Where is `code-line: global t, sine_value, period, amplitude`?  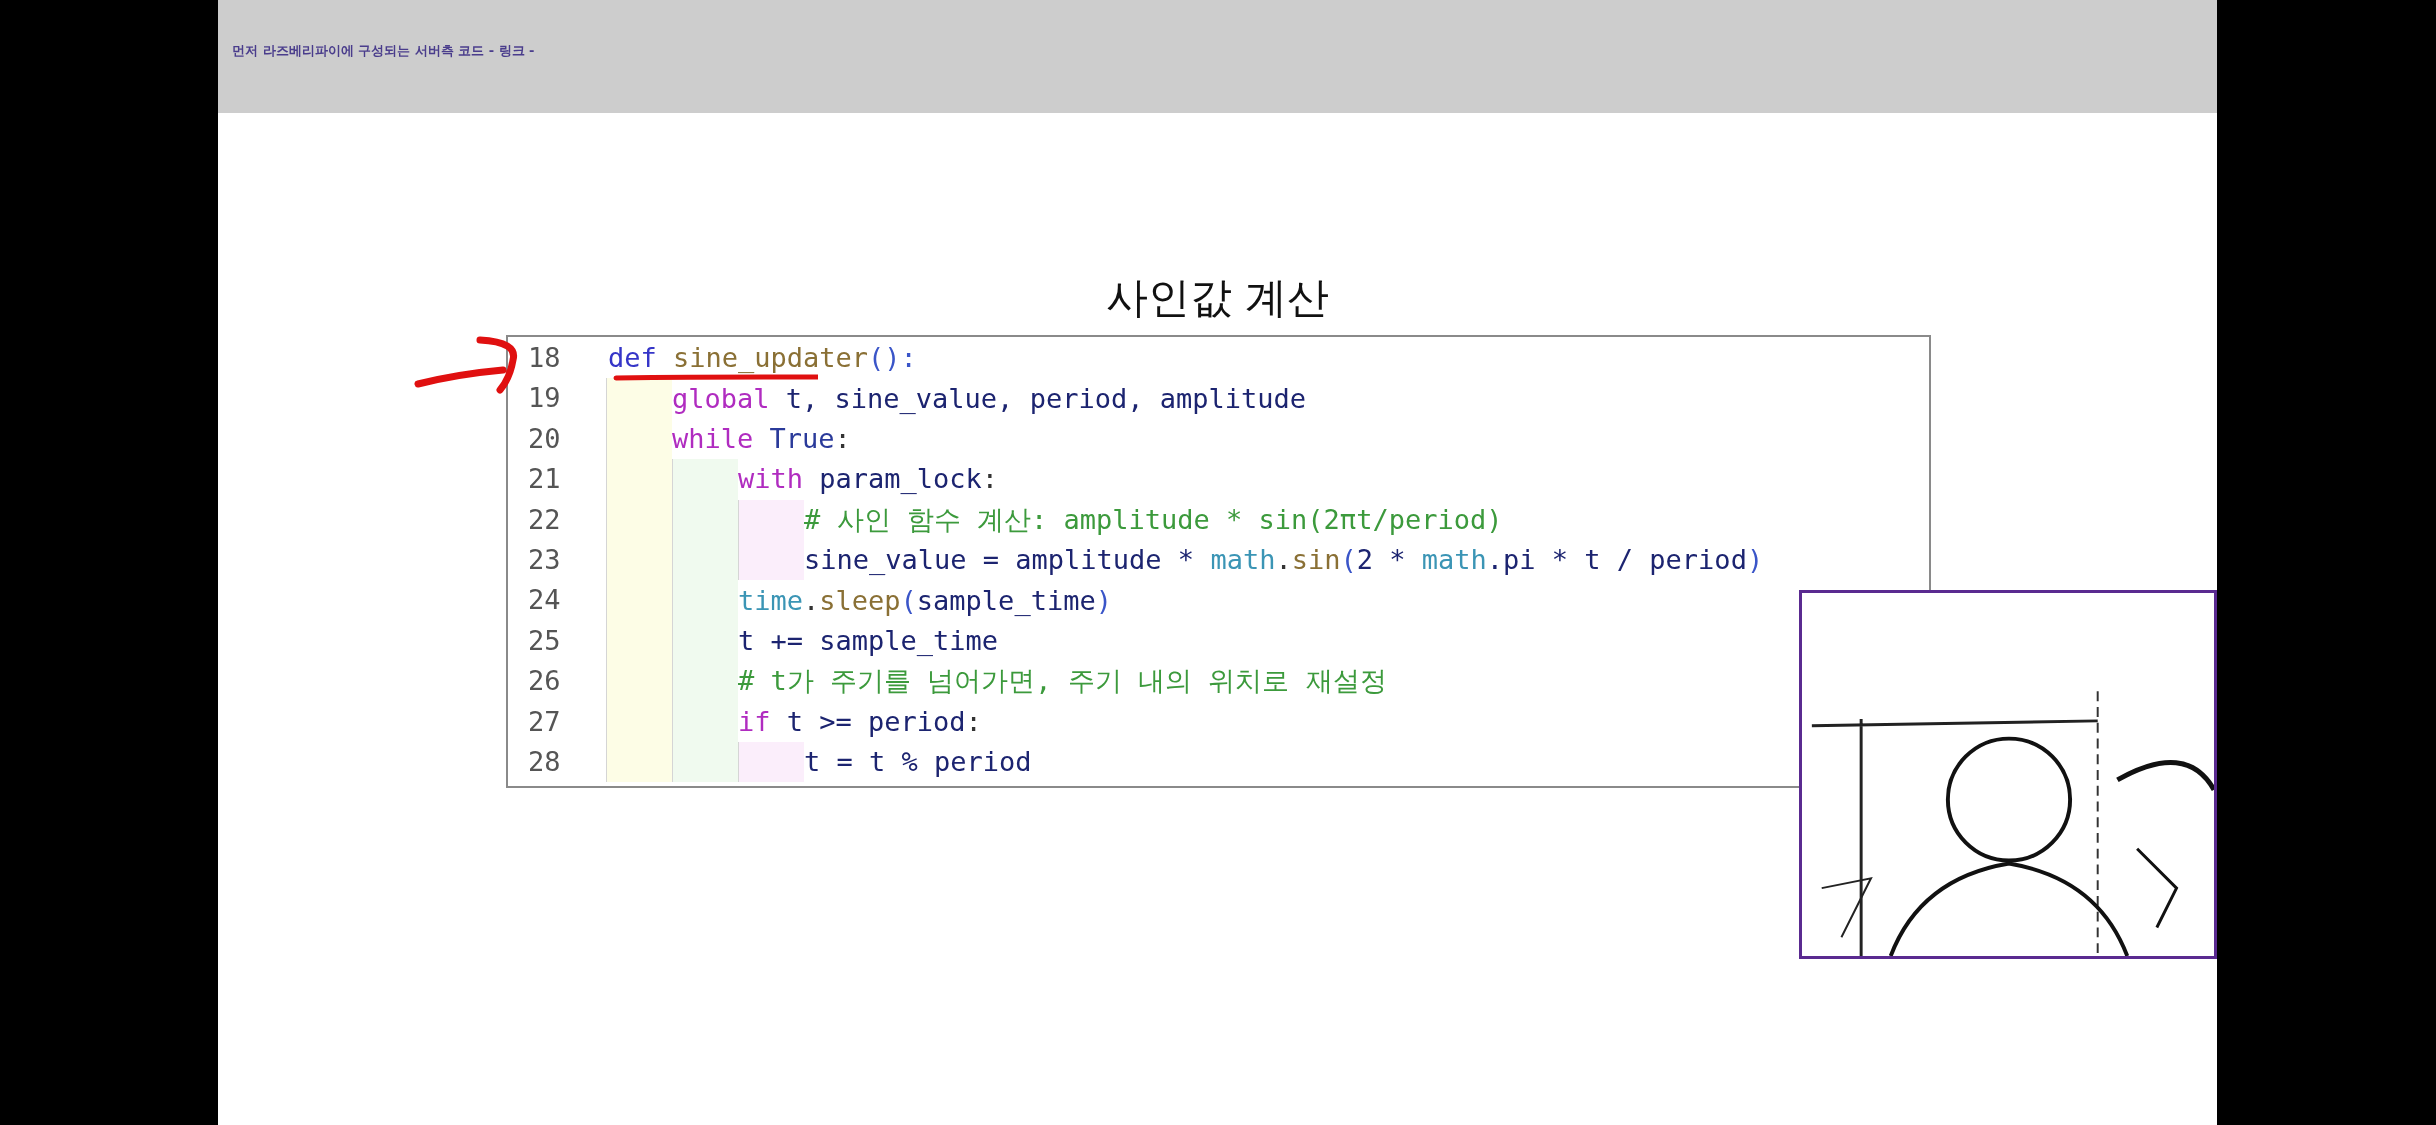 code-line: global t, sine_value, period, amplitude is located at coordinates (989, 398).